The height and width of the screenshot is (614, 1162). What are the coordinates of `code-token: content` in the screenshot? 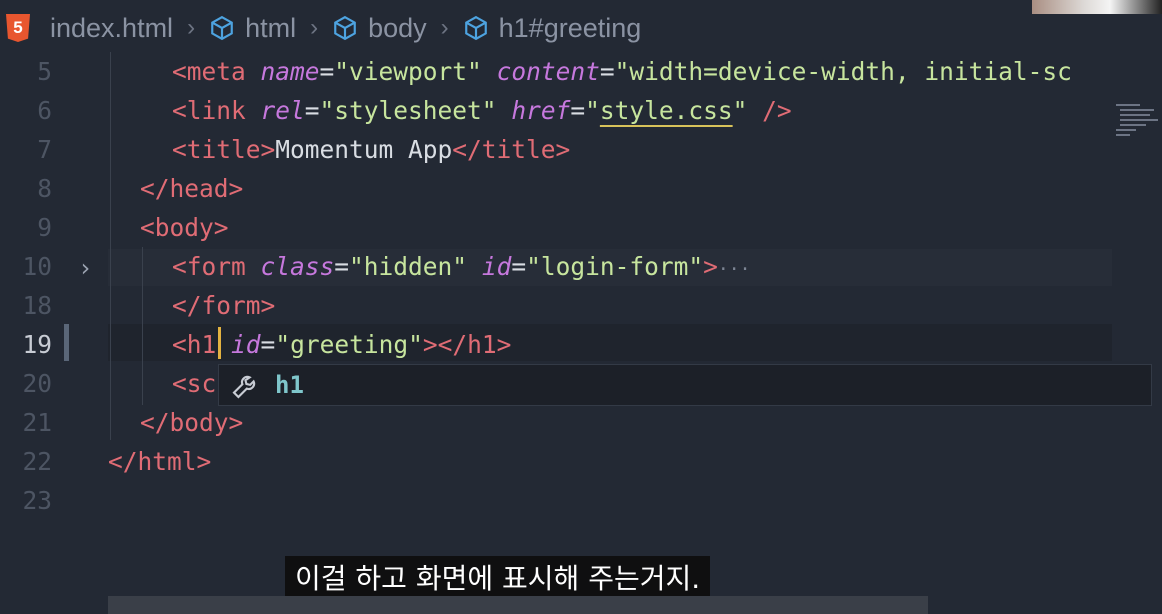 It's located at (548, 71).